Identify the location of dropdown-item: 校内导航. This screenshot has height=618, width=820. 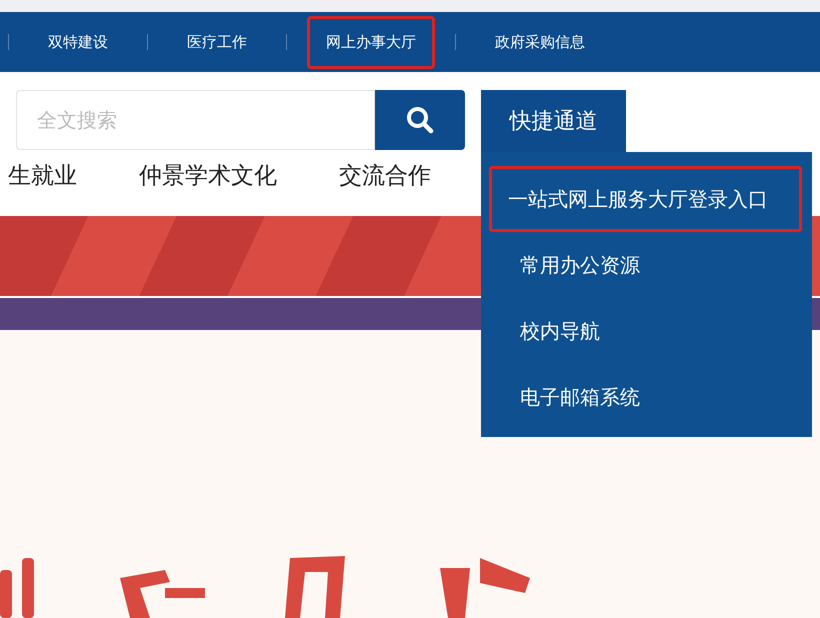
(646, 331).